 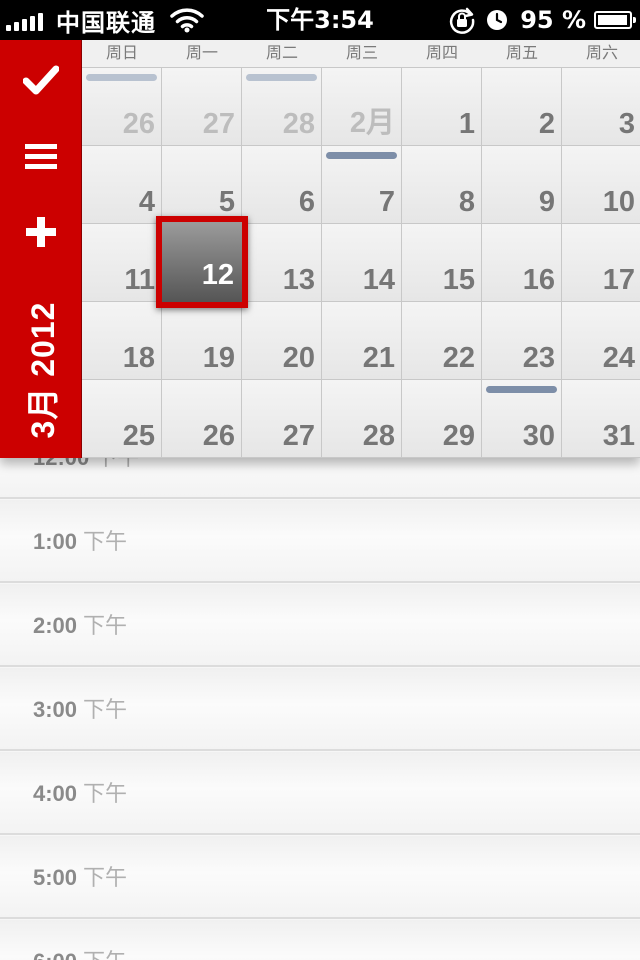 I want to click on clock-icon, so click(x=497, y=20).